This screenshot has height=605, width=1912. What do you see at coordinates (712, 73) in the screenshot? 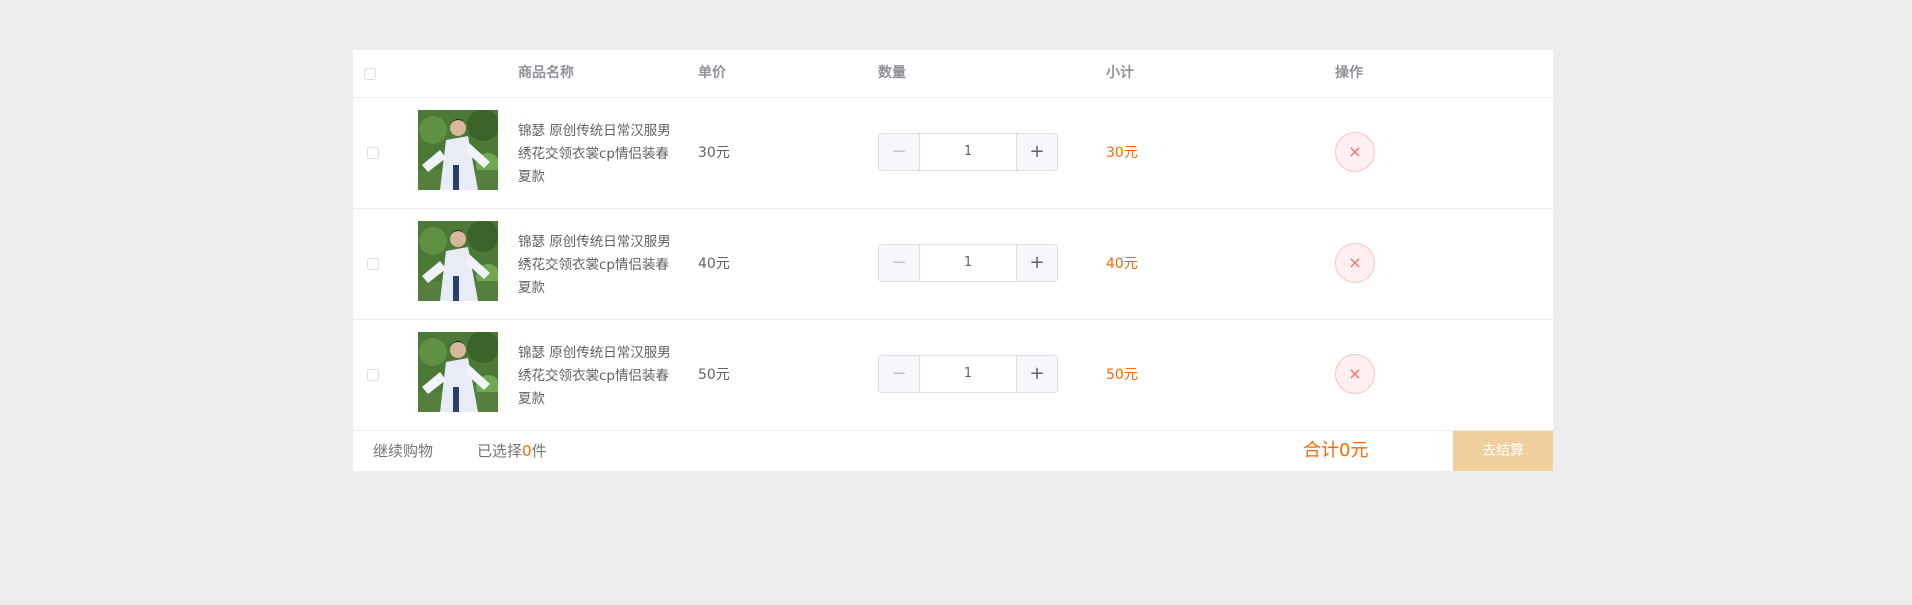
I see `column-unit-price: 单价` at bounding box center [712, 73].